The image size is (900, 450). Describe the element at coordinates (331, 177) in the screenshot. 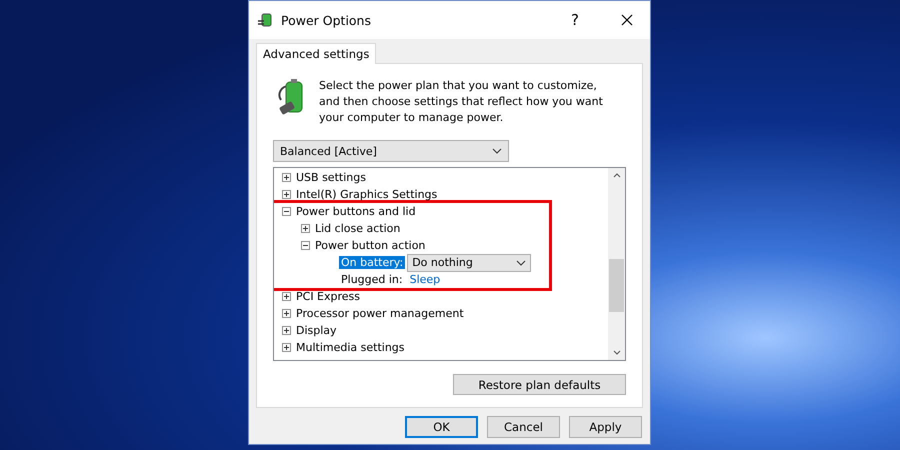

I see `tree-item: USB settings` at that location.